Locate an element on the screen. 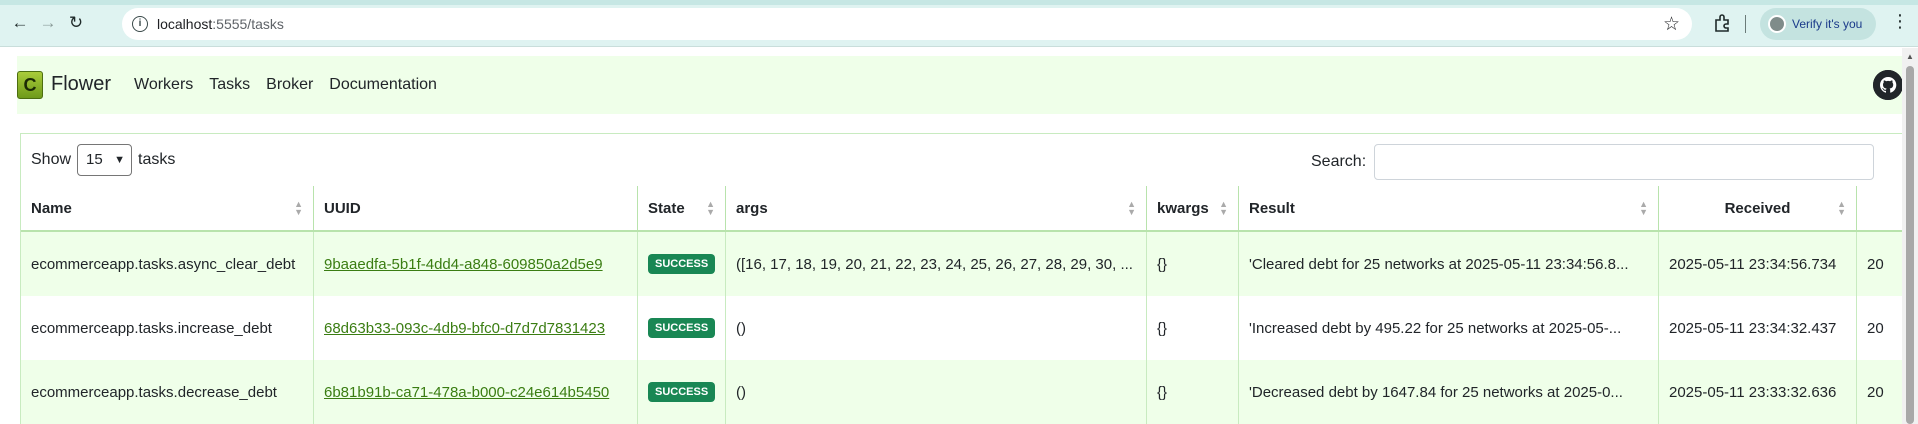 The height and width of the screenshot is (424, 1918). tab-strip-edge is located at coordinates (959, 2).